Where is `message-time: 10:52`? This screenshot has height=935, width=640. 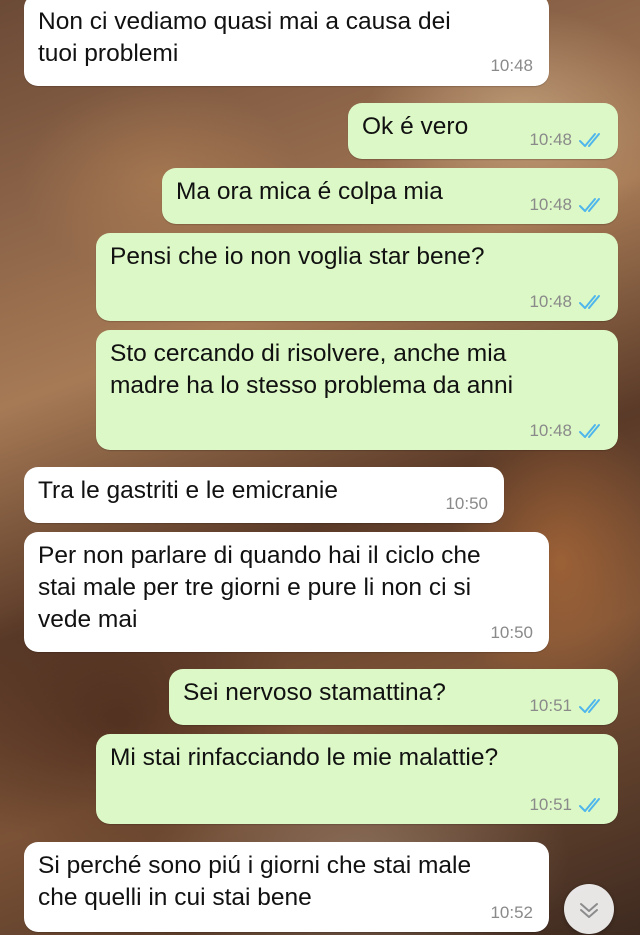 message-time: 10:52 is located at coordinates (511, 912).